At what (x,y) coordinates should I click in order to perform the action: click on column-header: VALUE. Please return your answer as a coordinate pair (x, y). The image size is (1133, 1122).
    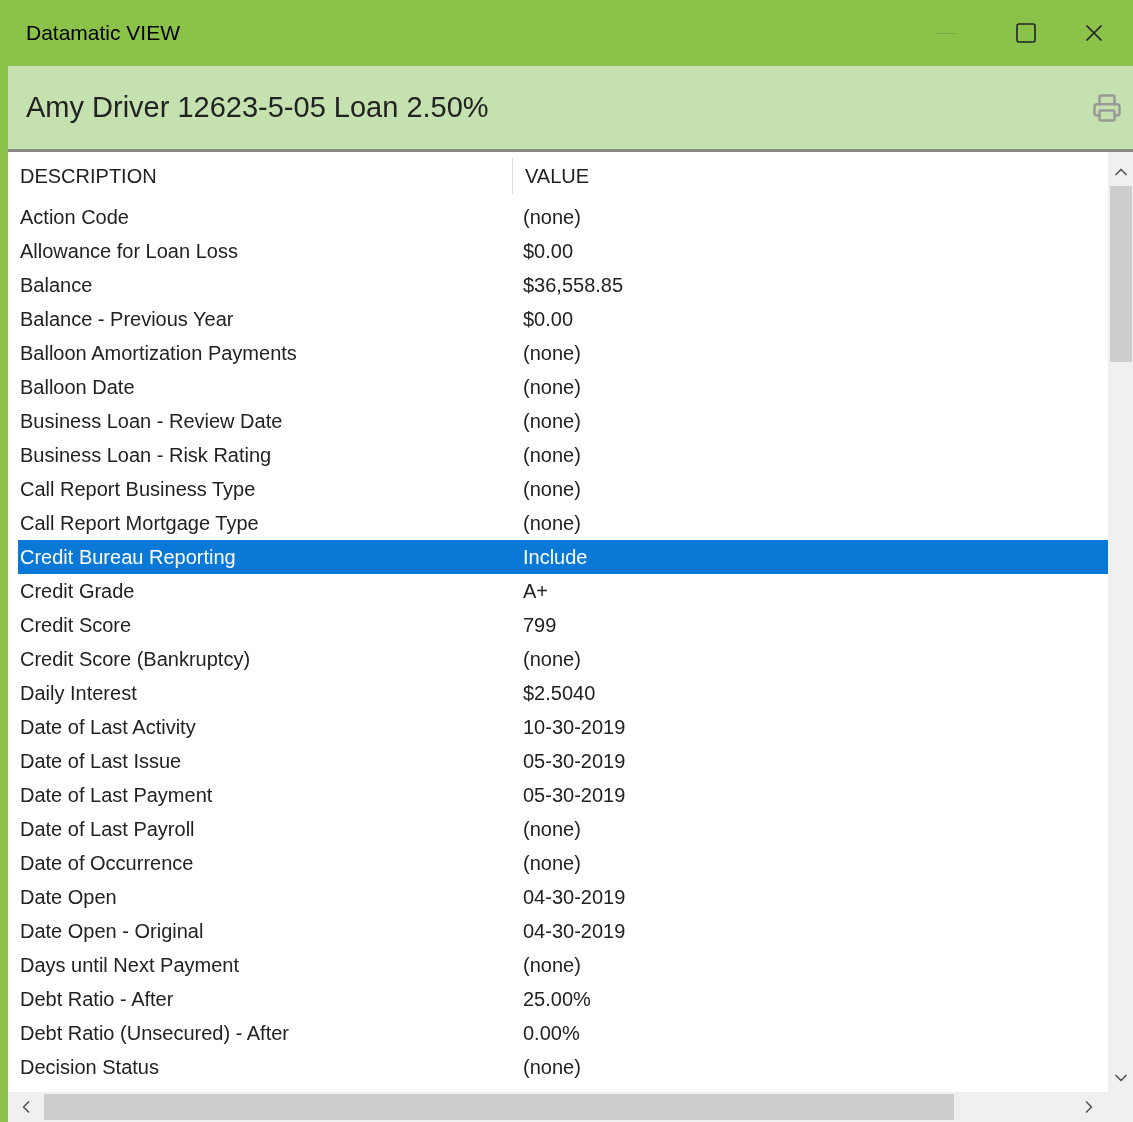
    Looking at the image, I should click on (810, 176).